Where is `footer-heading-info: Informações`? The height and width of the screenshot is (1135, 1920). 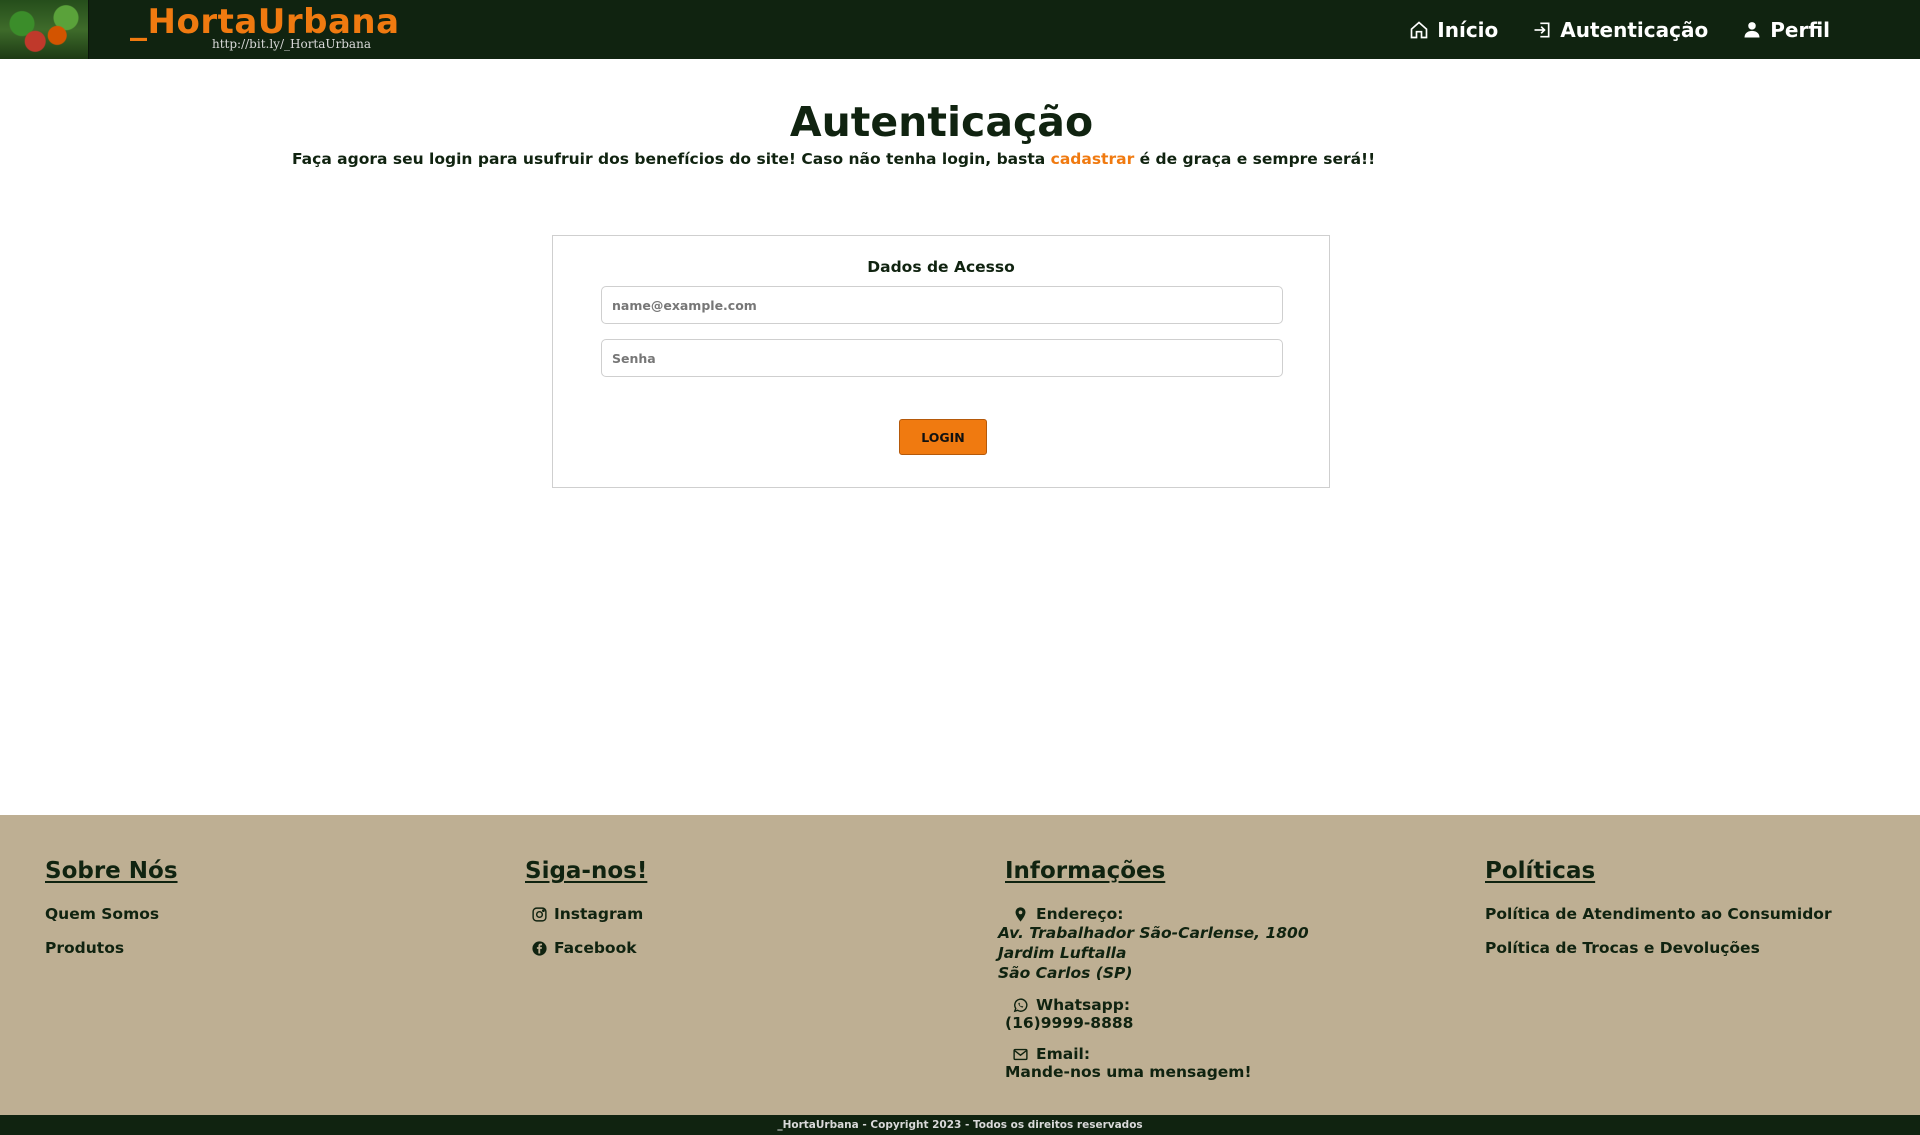
footer-heading-info: Informações is located at coordinates (1085, 871).